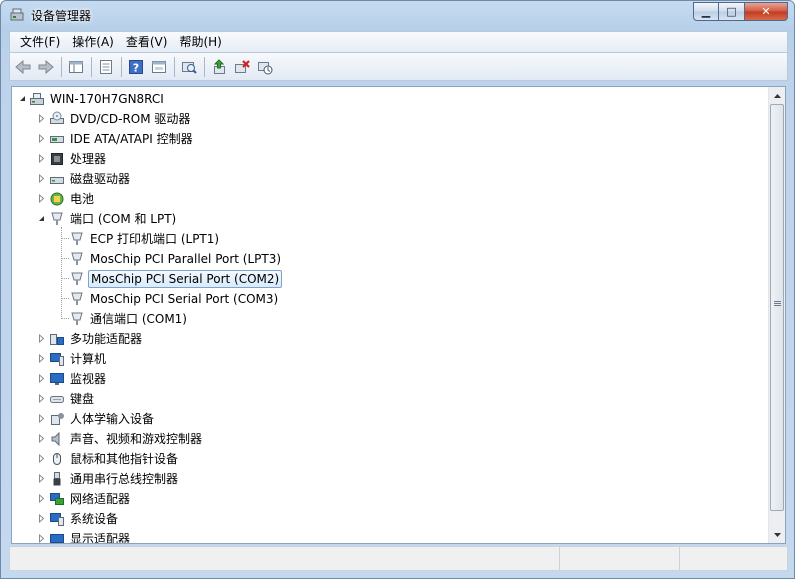  Describe the element at coordinates (390, 399) in the screenshot. I see `tree-category-row: 键盘` at that location.